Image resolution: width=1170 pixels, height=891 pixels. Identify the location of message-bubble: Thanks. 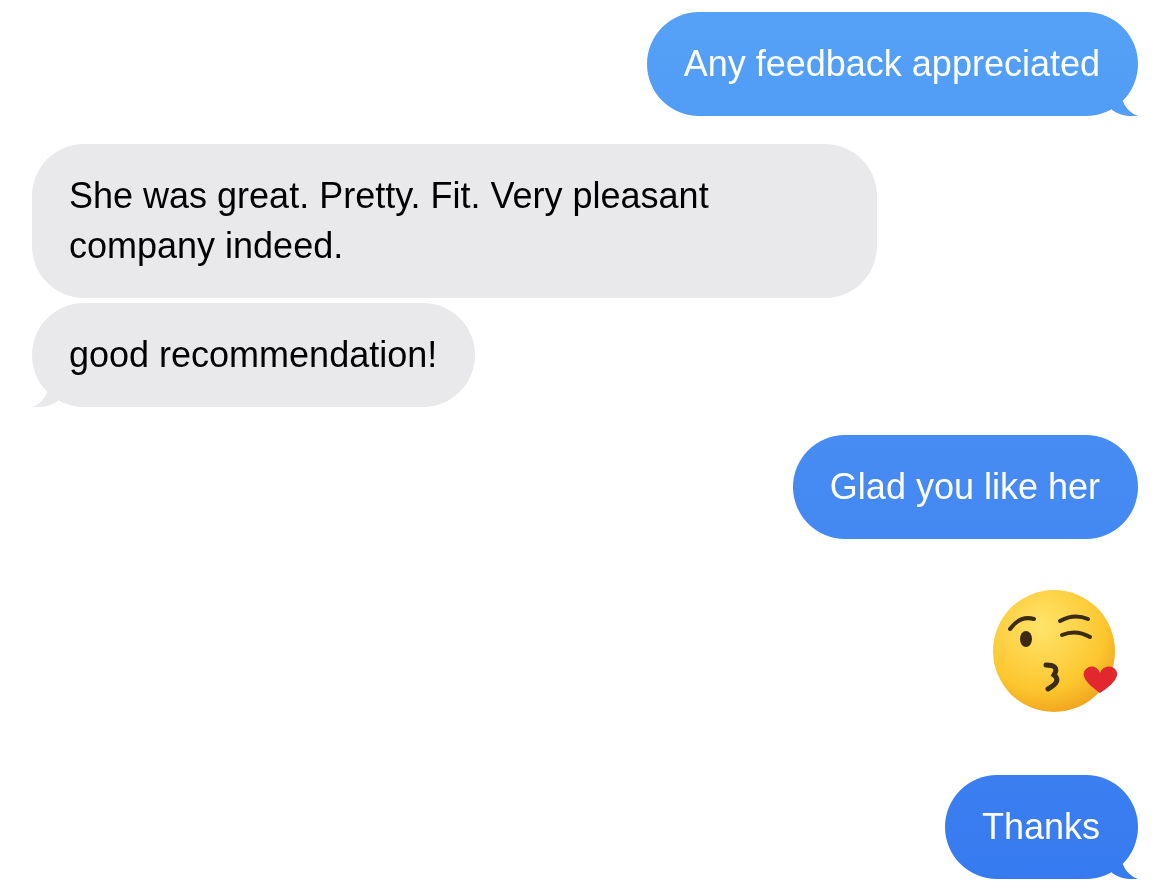
(1041, 827).